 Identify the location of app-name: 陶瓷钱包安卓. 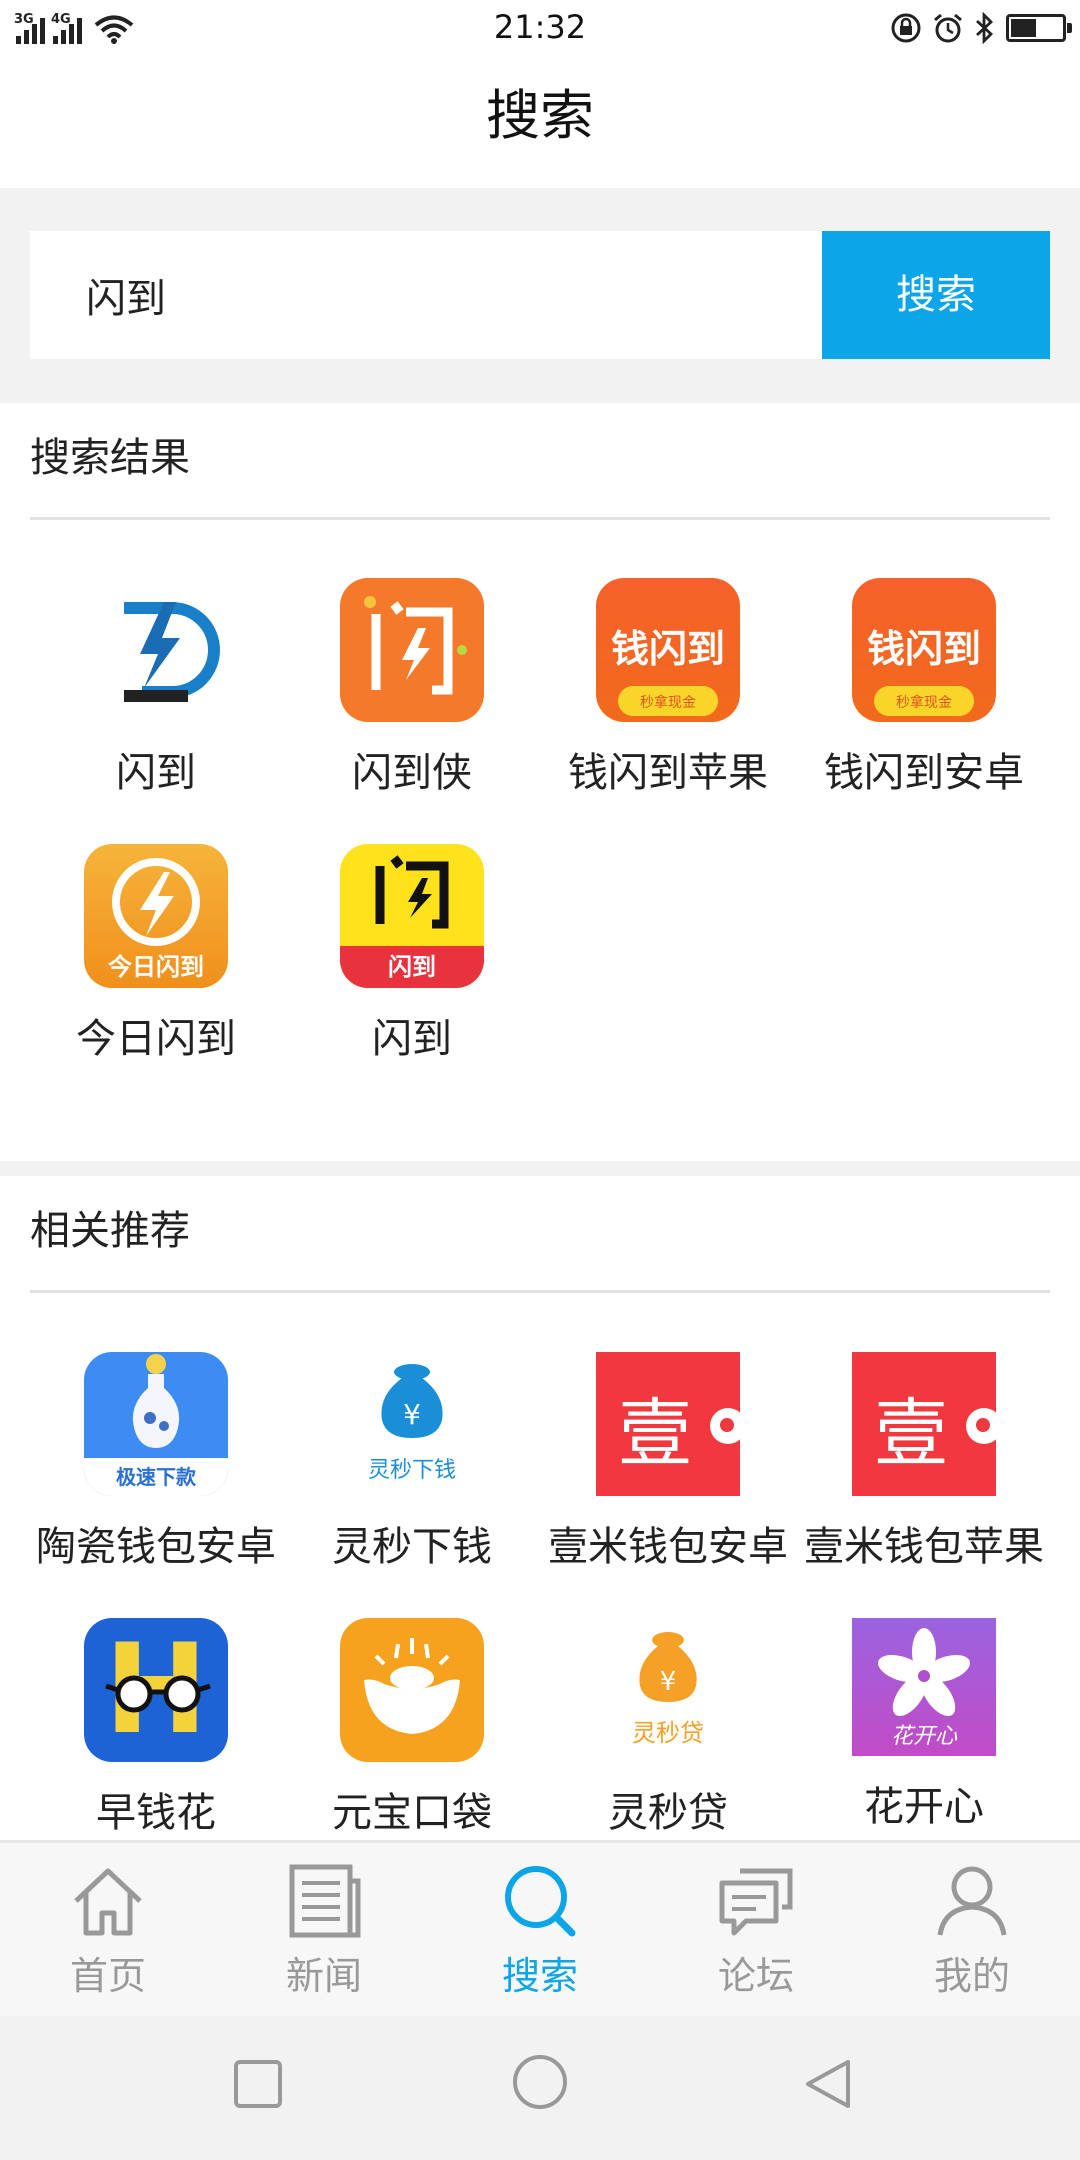
(156, 1547).